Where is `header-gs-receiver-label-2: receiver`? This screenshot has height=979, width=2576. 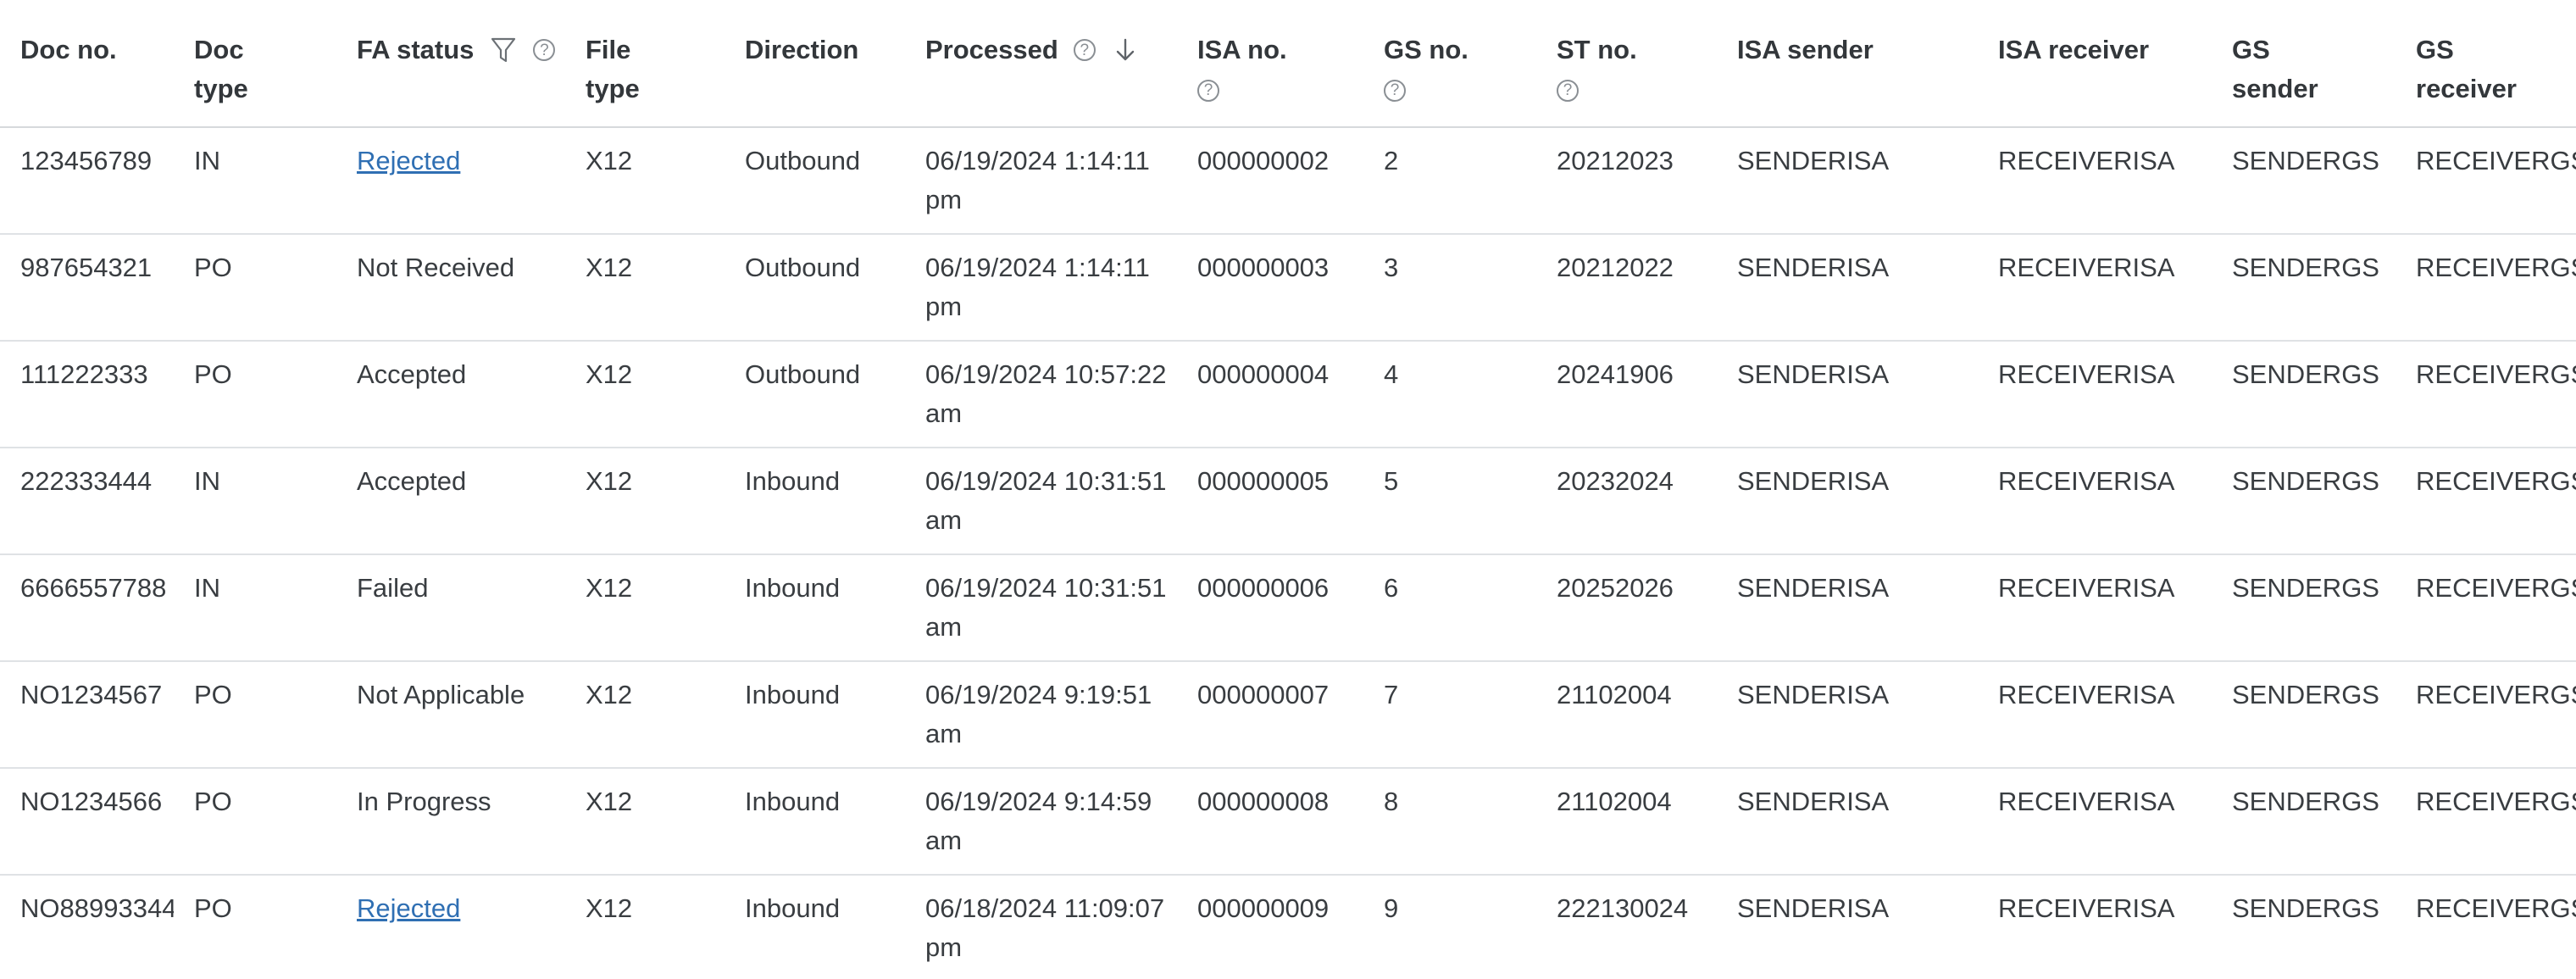
header-gs-receiver-label-2: receiver is located at coordinates (2466, 88).